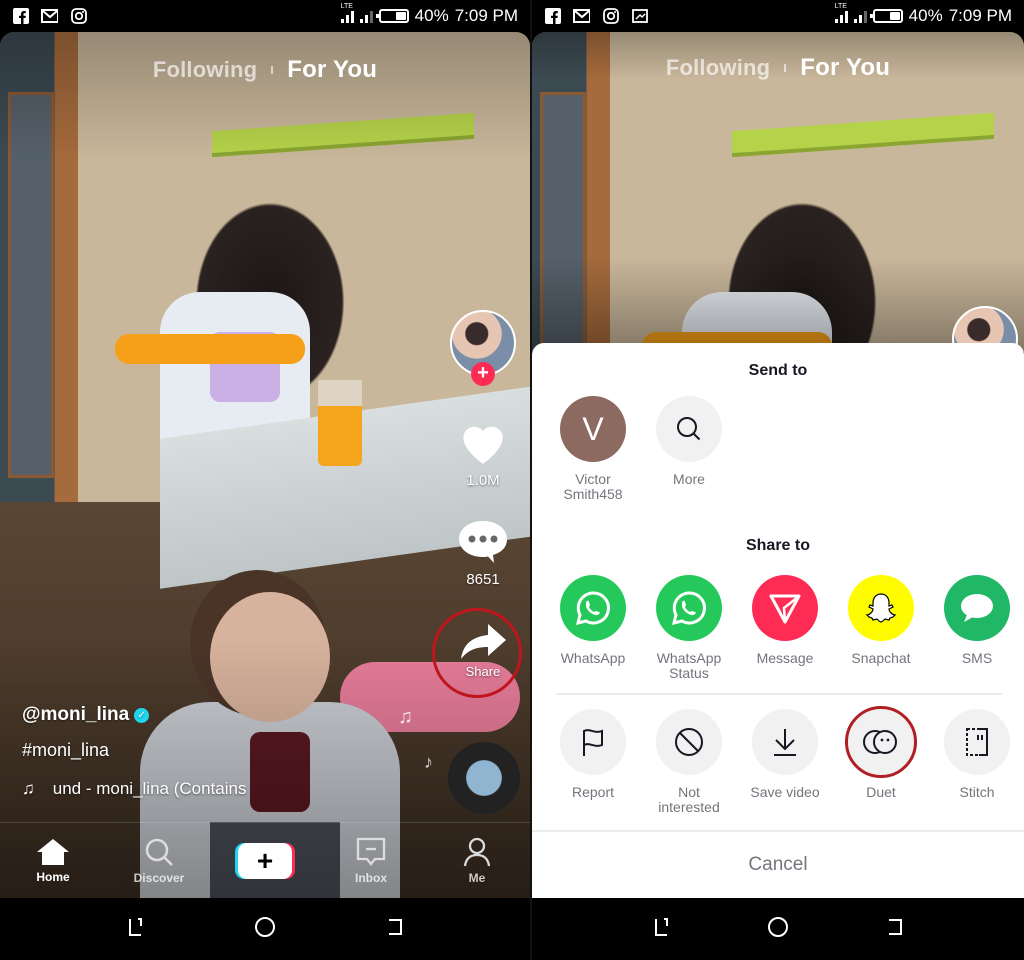 This screenshot has width=1024, height=960. I want to click on hashtag-link: #moni_lina, so click(134, 750).